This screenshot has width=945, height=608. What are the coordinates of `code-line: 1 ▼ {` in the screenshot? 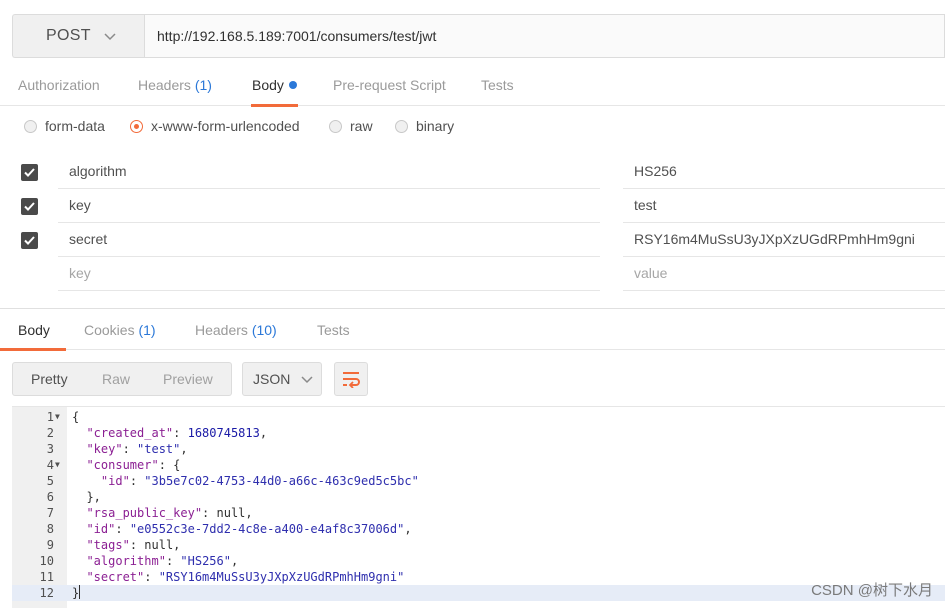 It's located at (478, 417).